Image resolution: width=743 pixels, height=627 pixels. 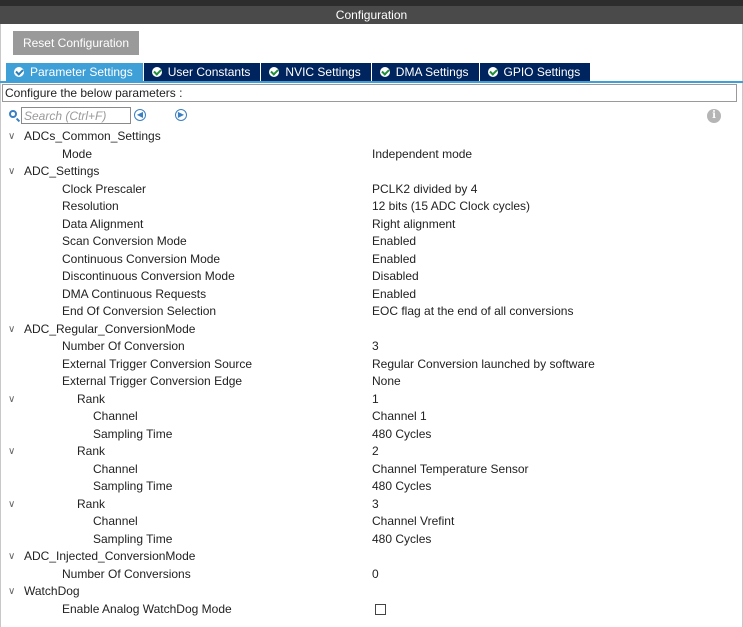 I want to click on param-label: Enable Analog WatchDog Mode, so click(x=147, y=608).